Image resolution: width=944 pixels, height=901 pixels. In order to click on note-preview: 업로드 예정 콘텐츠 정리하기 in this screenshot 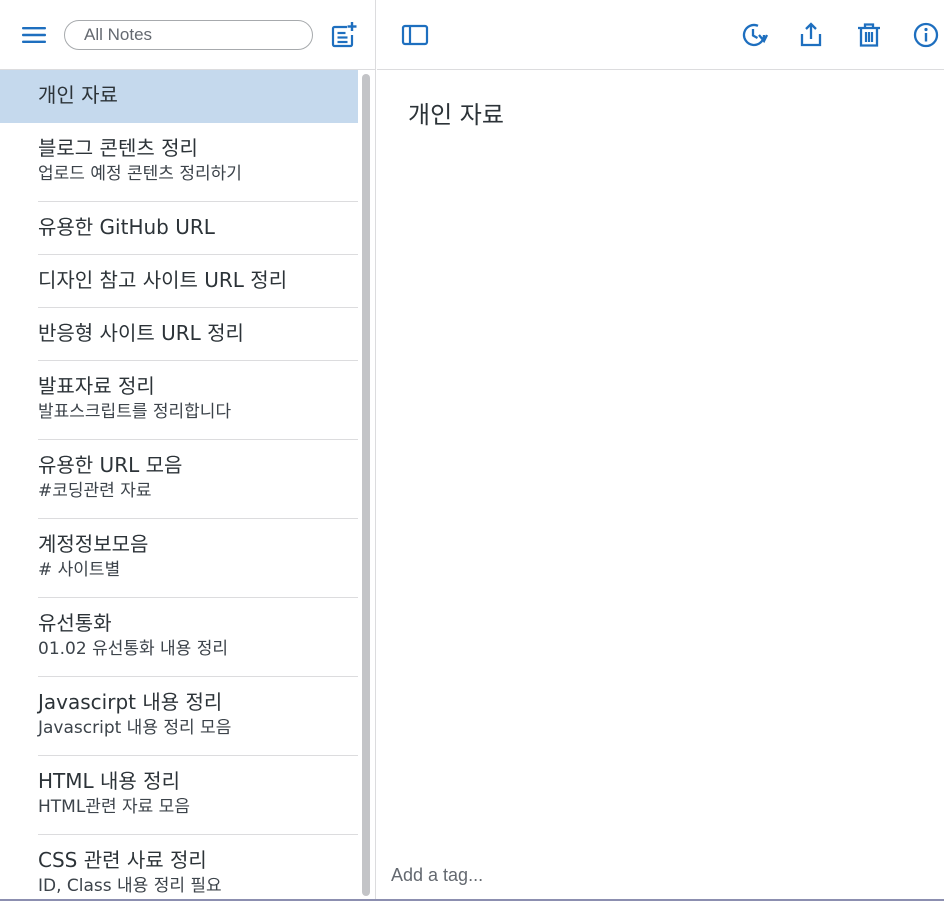, I will do `click(140, 174)`.